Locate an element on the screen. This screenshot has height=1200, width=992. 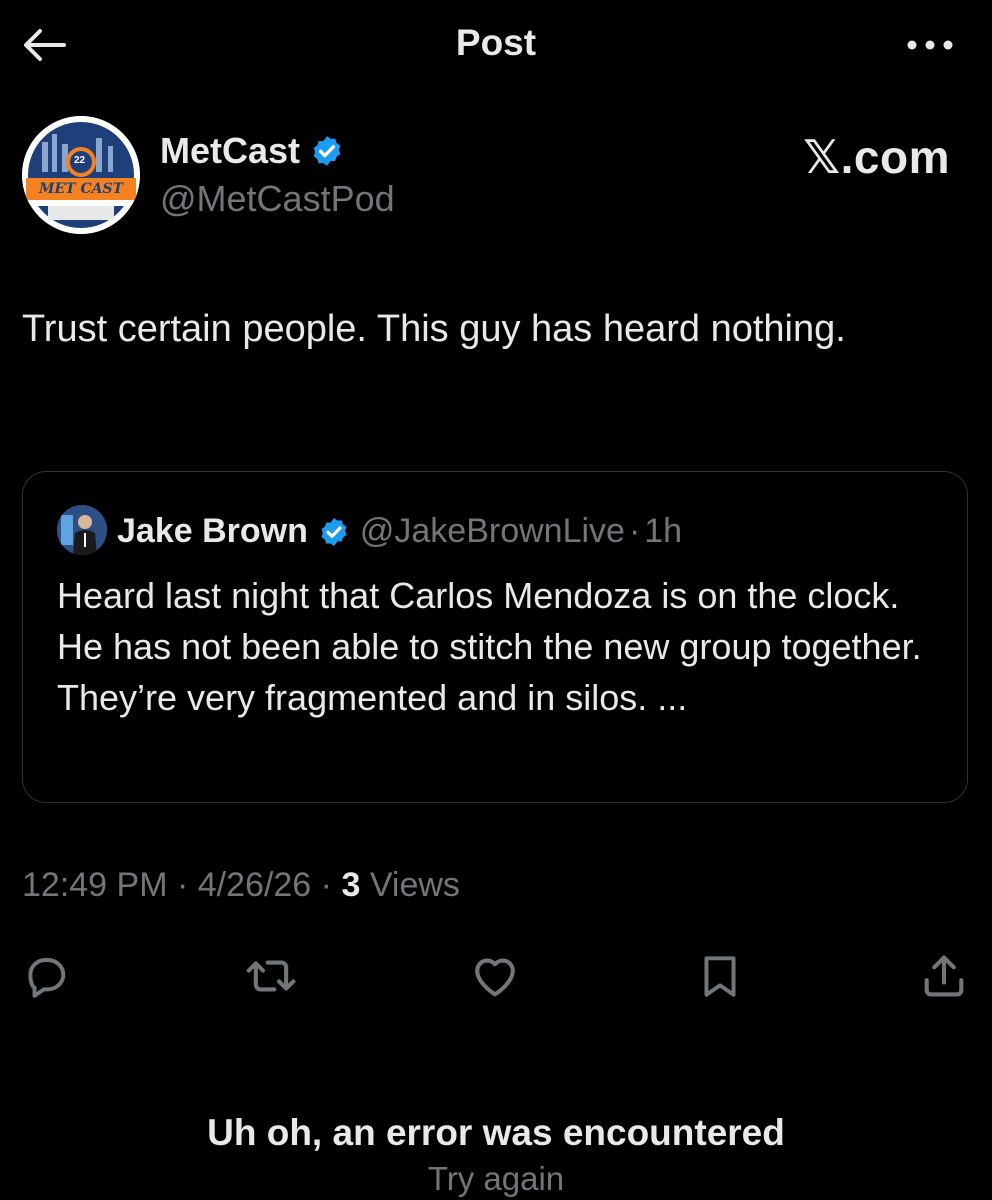
post-time: 12:49 PM is located at coordinates (95, 885).